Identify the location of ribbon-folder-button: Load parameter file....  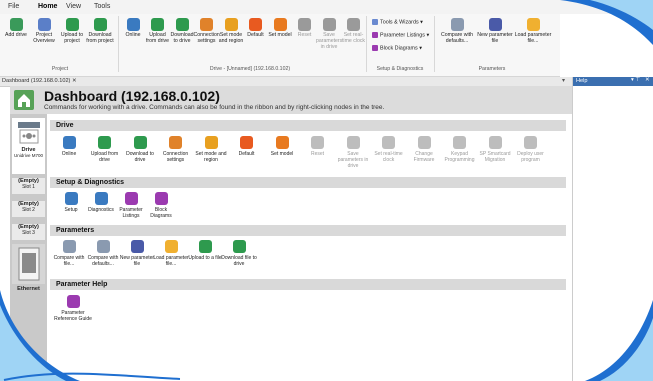
(533, 31).